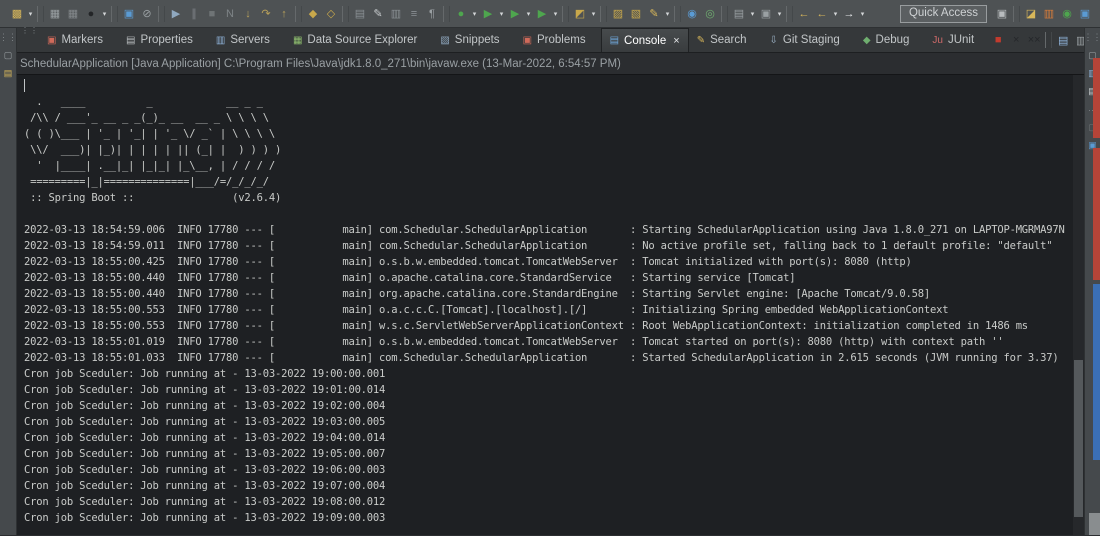 This screenshot has width=1100, height=536. I want to click on perspective-java-icon: ▣, so click(1085, 13).